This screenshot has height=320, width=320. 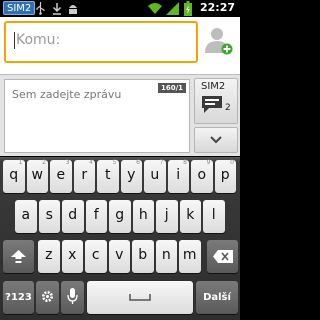 I want to click on add-contact-icon, so click(x=219, y=41).